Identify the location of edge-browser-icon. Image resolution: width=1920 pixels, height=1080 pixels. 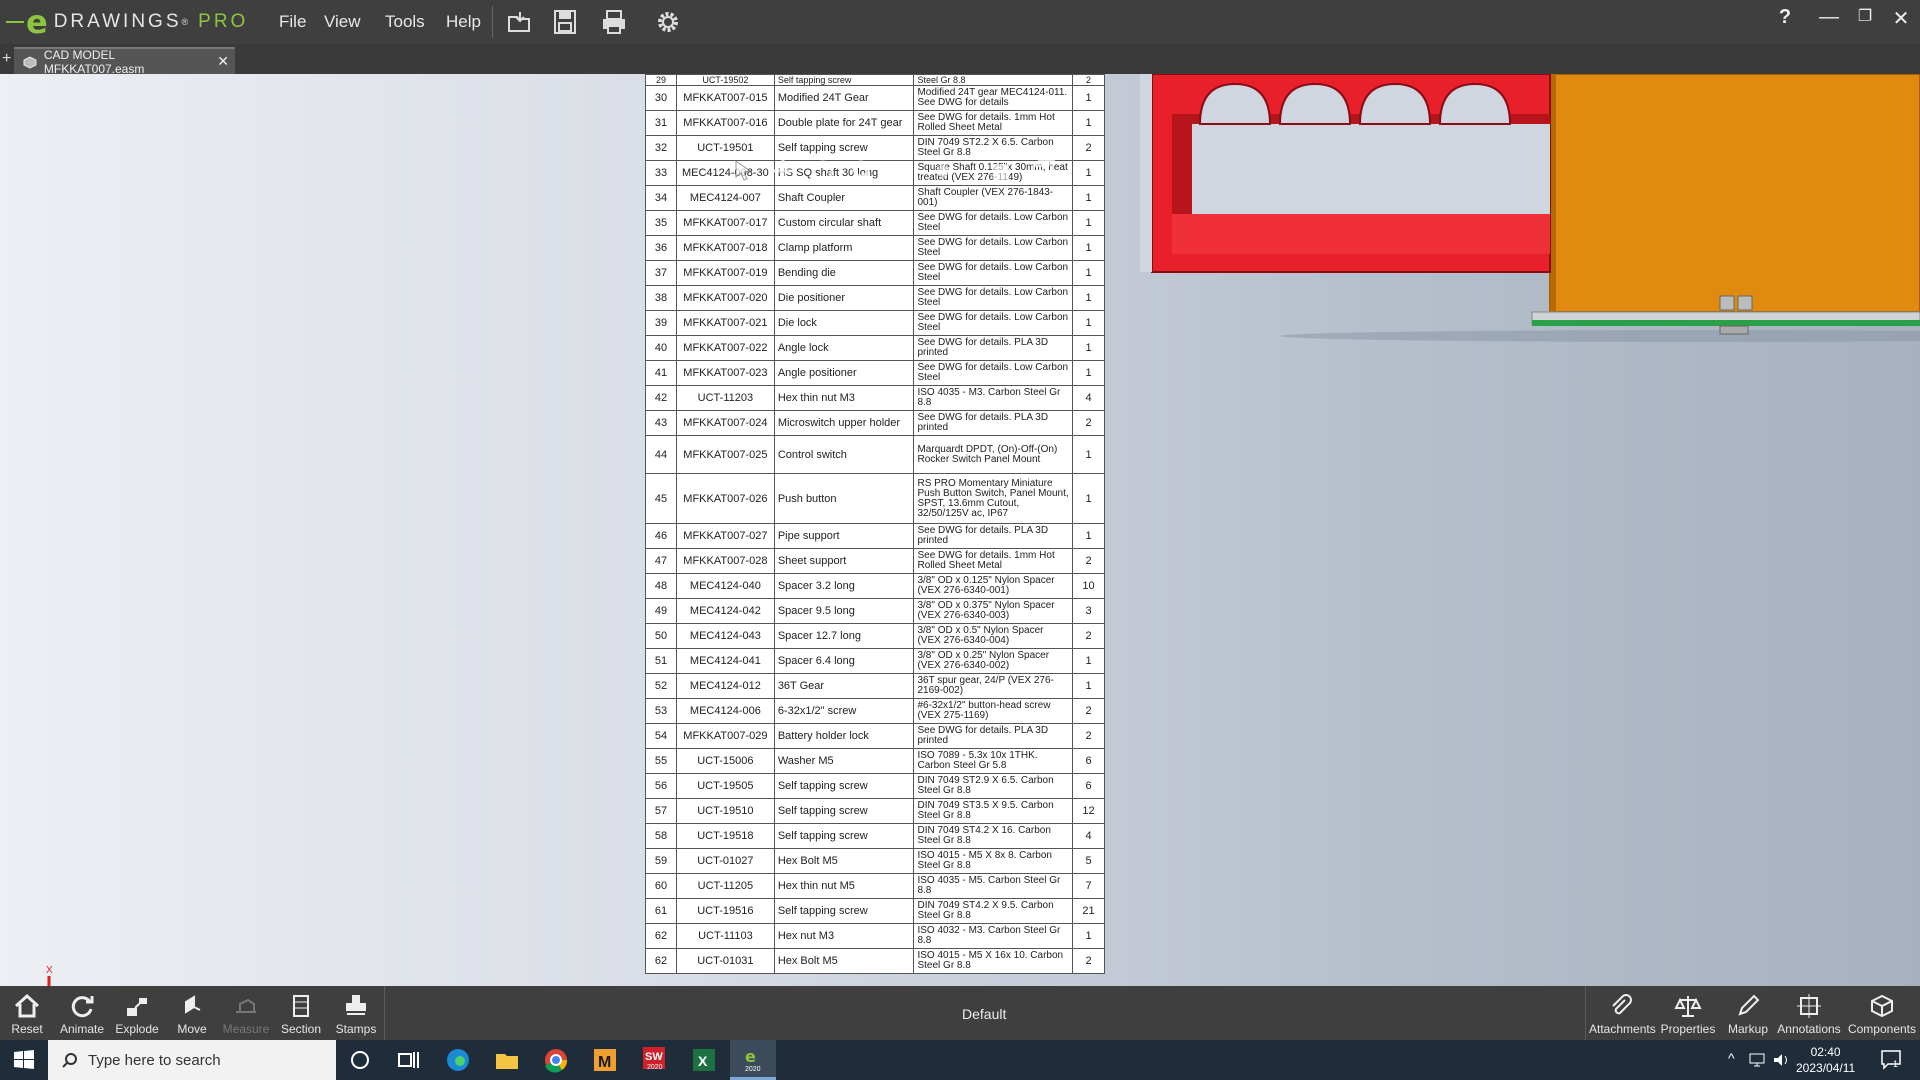
(458, 1060).